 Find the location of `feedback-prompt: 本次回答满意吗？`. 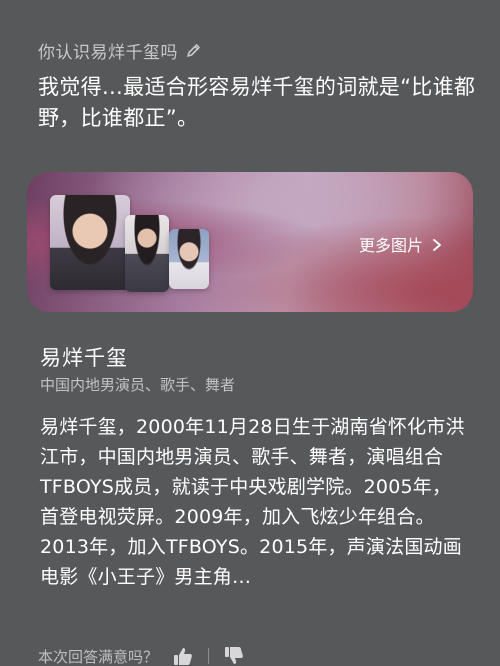

feedback-prompt: 本次回答满意吗？ is located at coordinates (98, 656).